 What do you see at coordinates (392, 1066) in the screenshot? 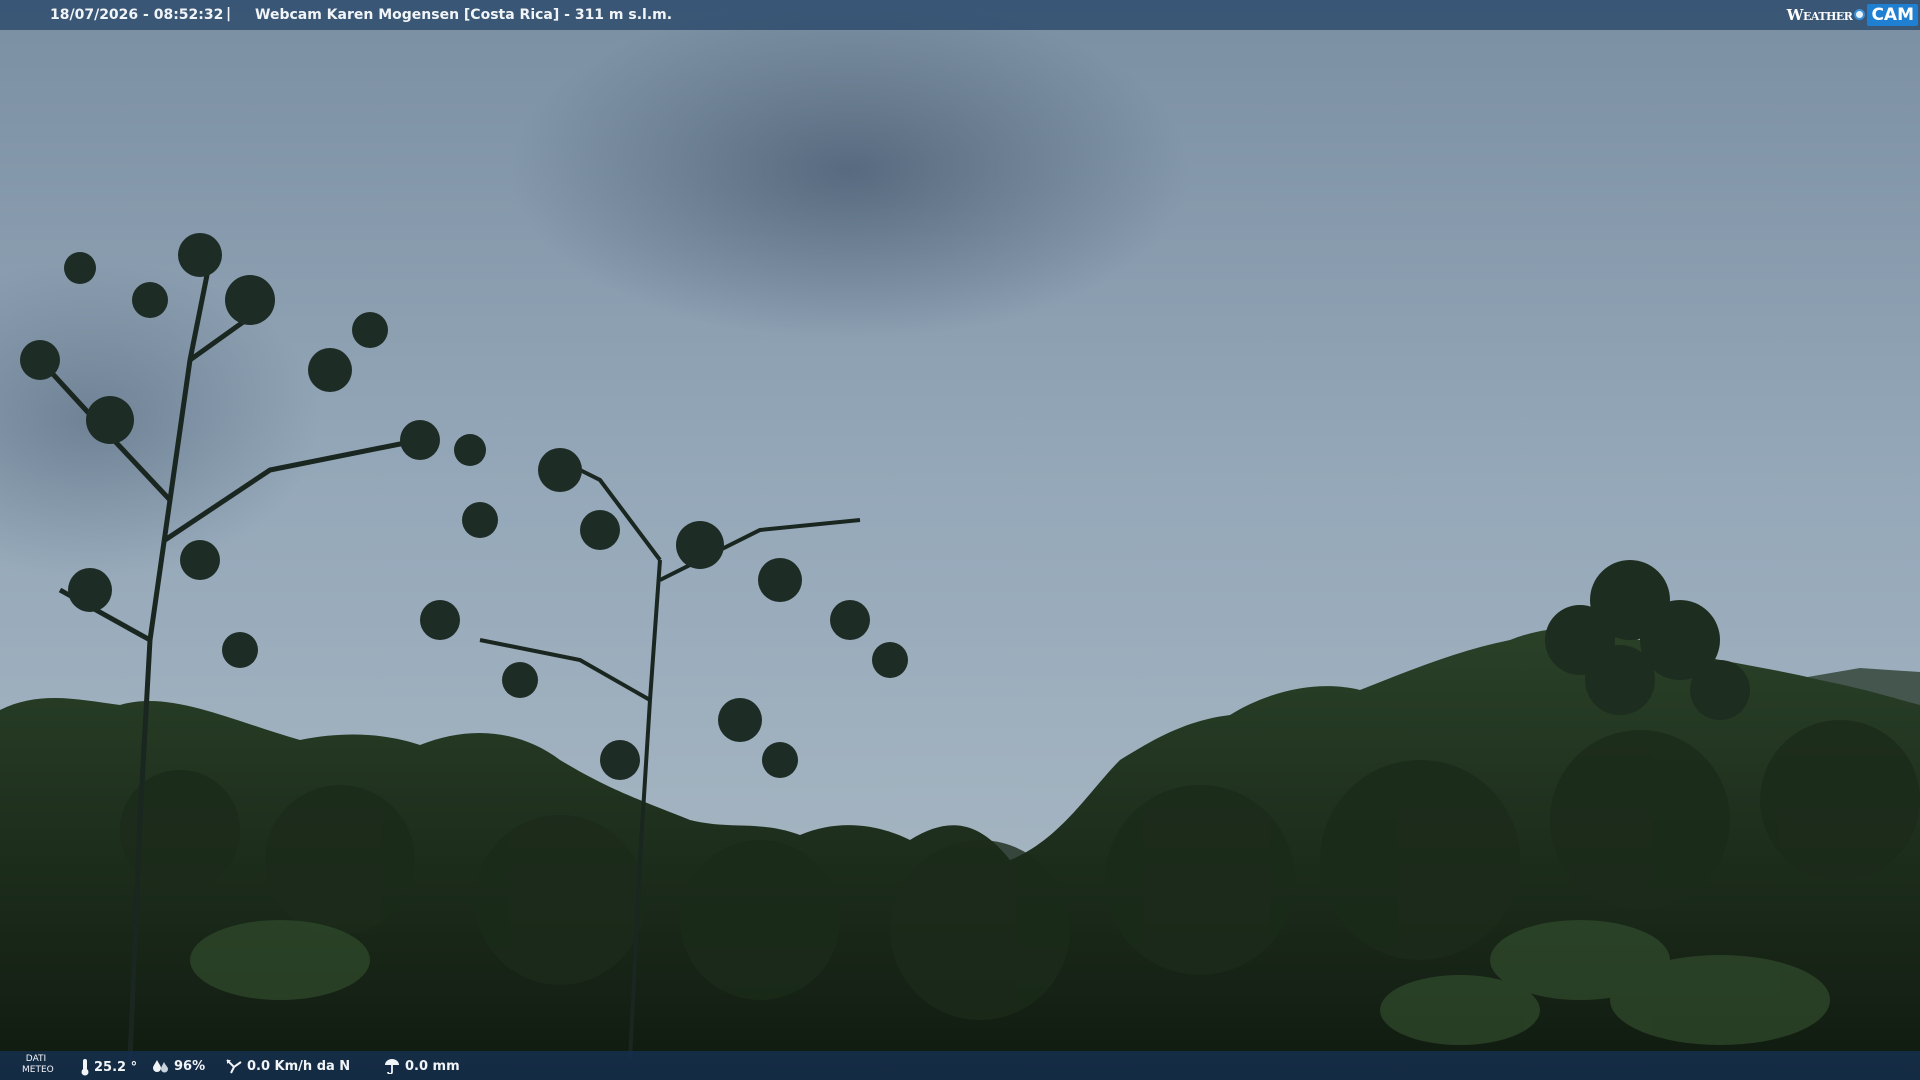
I see `rain-gauge-icon` at bounding box center [392, 1066].